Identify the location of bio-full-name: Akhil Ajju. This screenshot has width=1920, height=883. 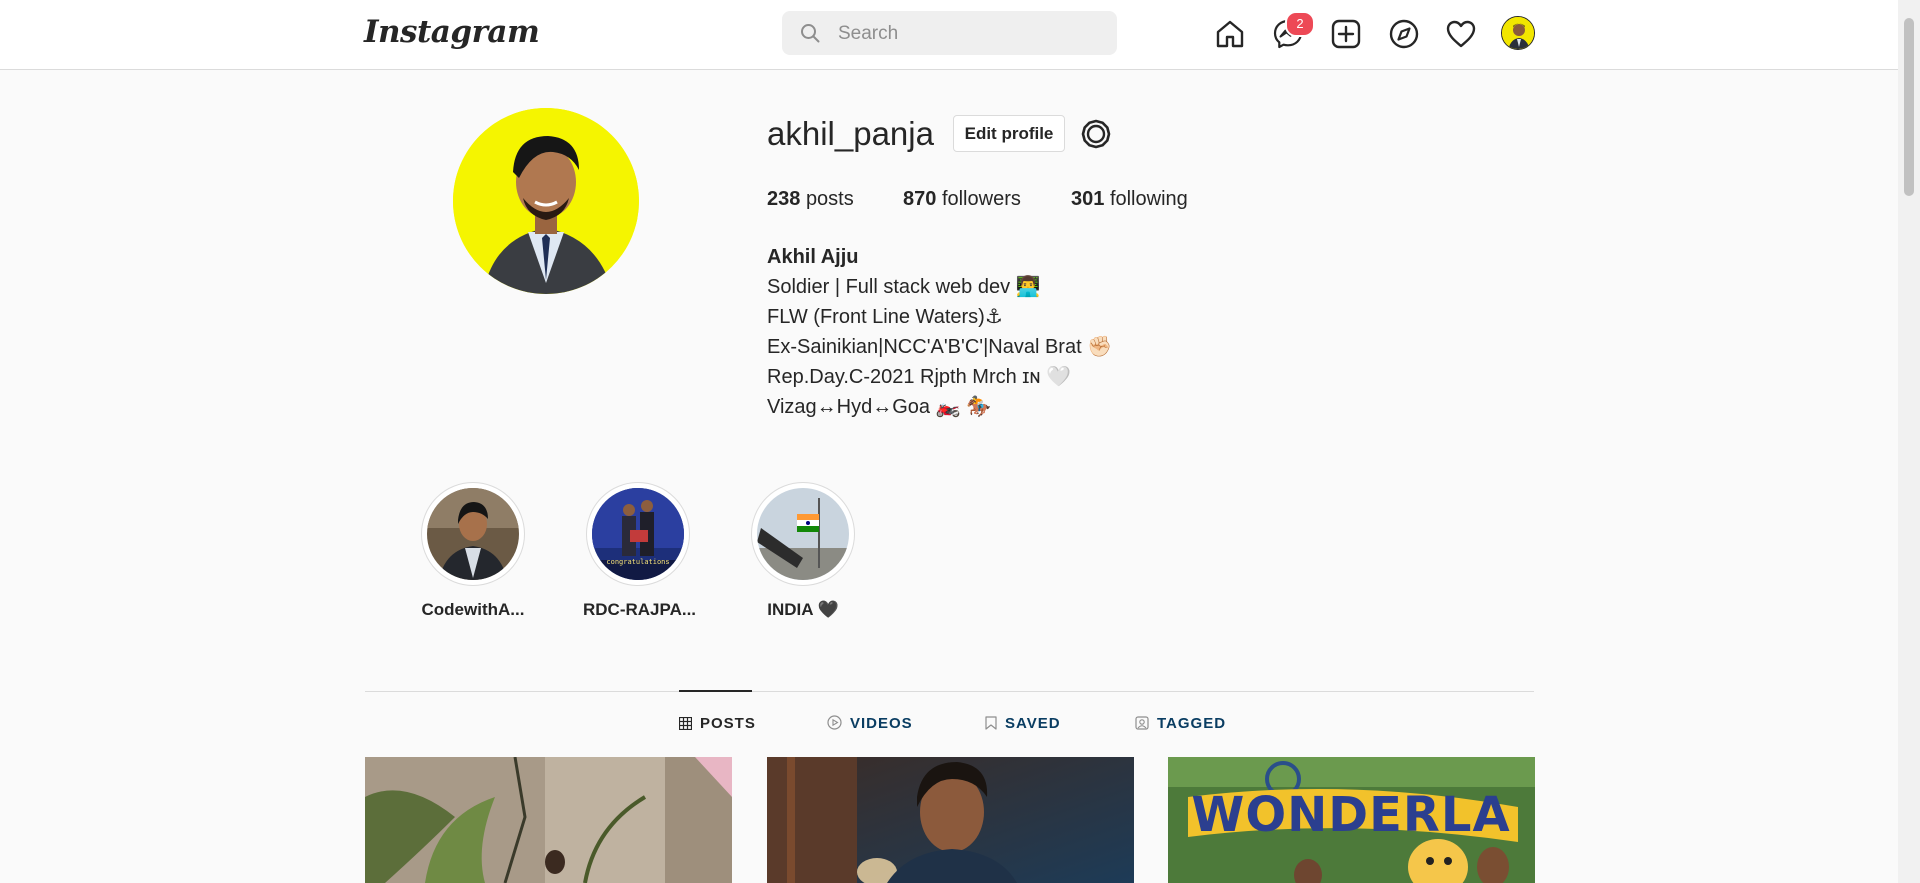
(813, 257).